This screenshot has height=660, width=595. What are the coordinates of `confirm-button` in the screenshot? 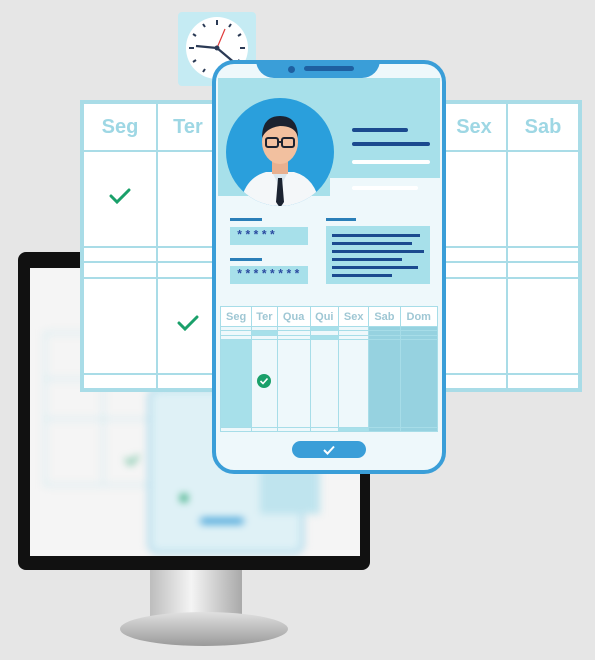 It's located at (329, 449).